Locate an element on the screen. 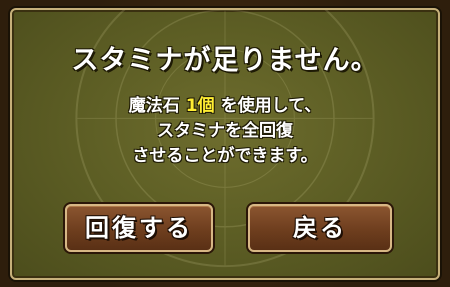 The width and height of the screenshot is (450, 287). item-cost: 1個 is located at coordinates (200, 106).